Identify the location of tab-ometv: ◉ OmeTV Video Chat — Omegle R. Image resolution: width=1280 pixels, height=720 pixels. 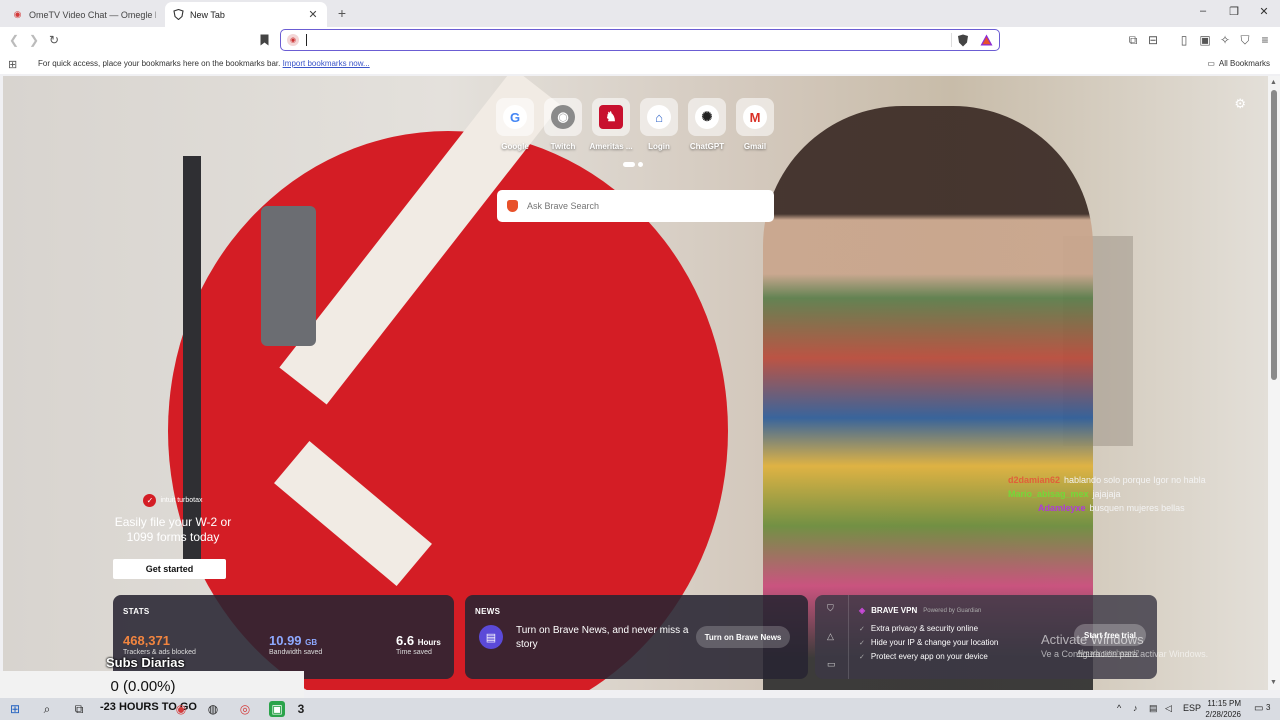
(84, 14).